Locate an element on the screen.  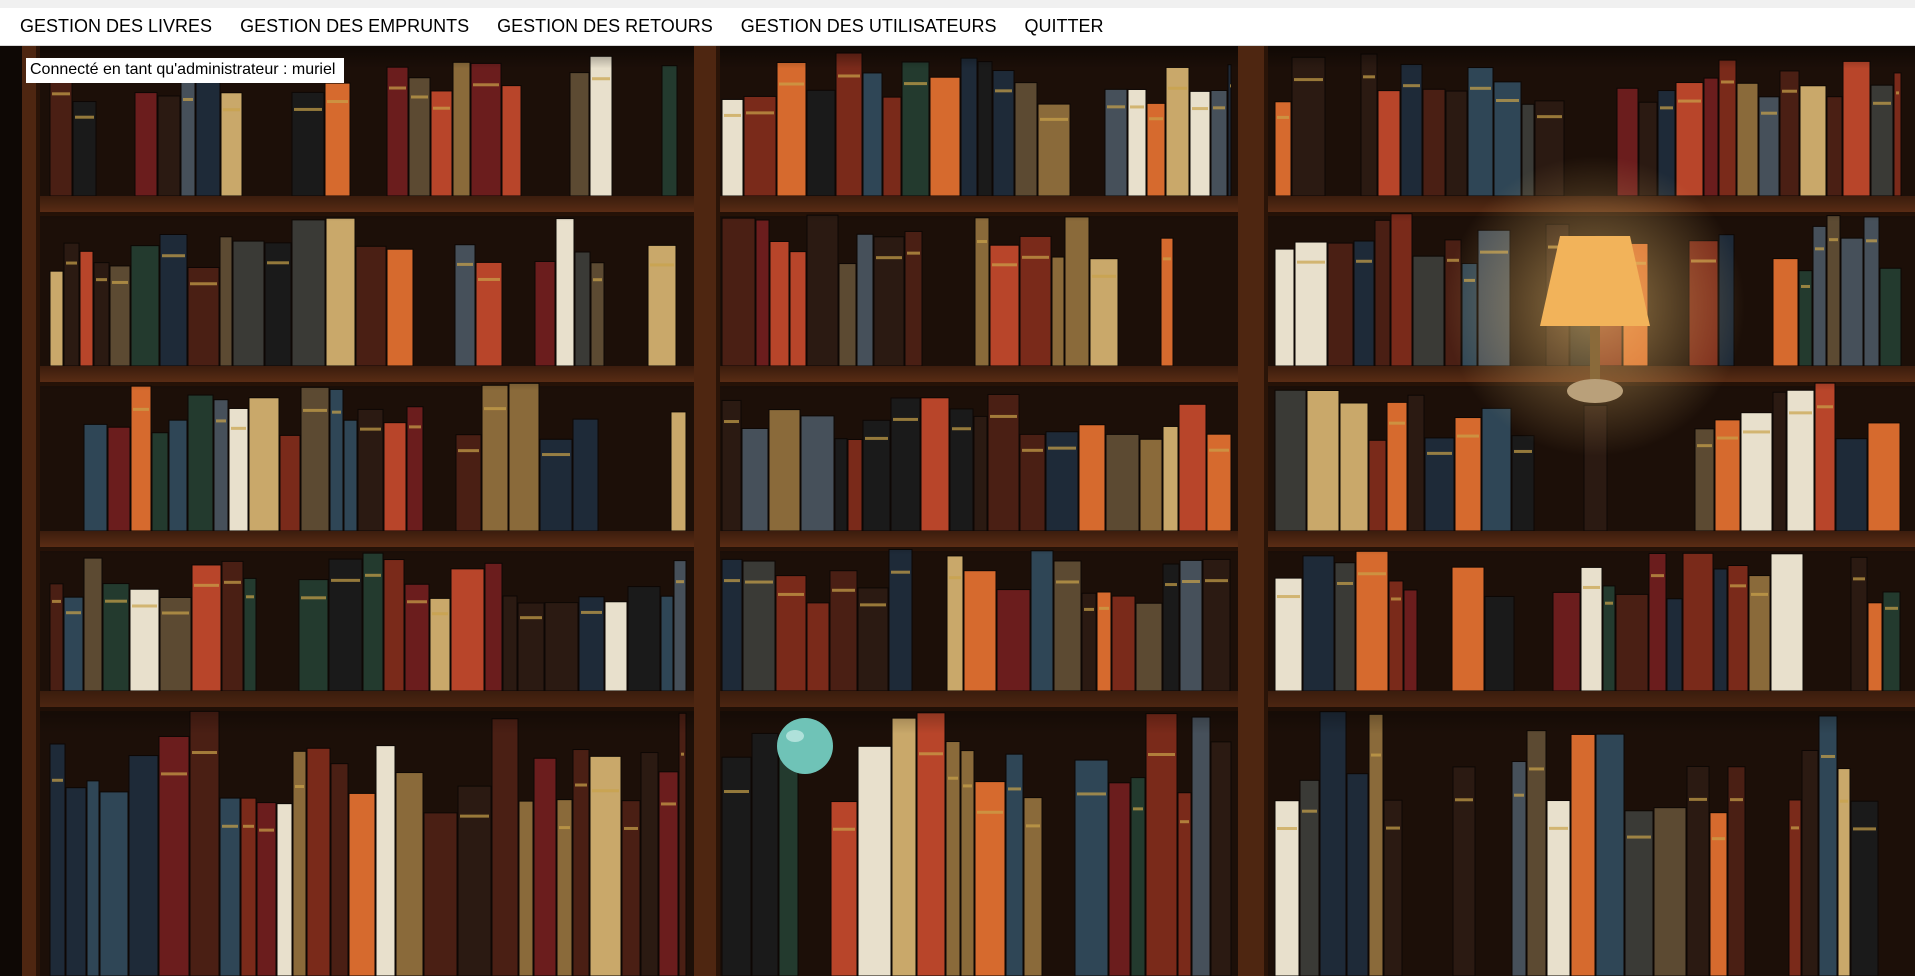
menu-item-returns: GESTION DES RETOURS is located at coordinates (605, 26).